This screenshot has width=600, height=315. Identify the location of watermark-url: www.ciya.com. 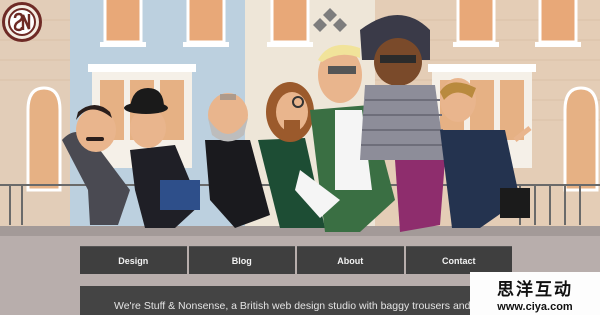
(535, 307).